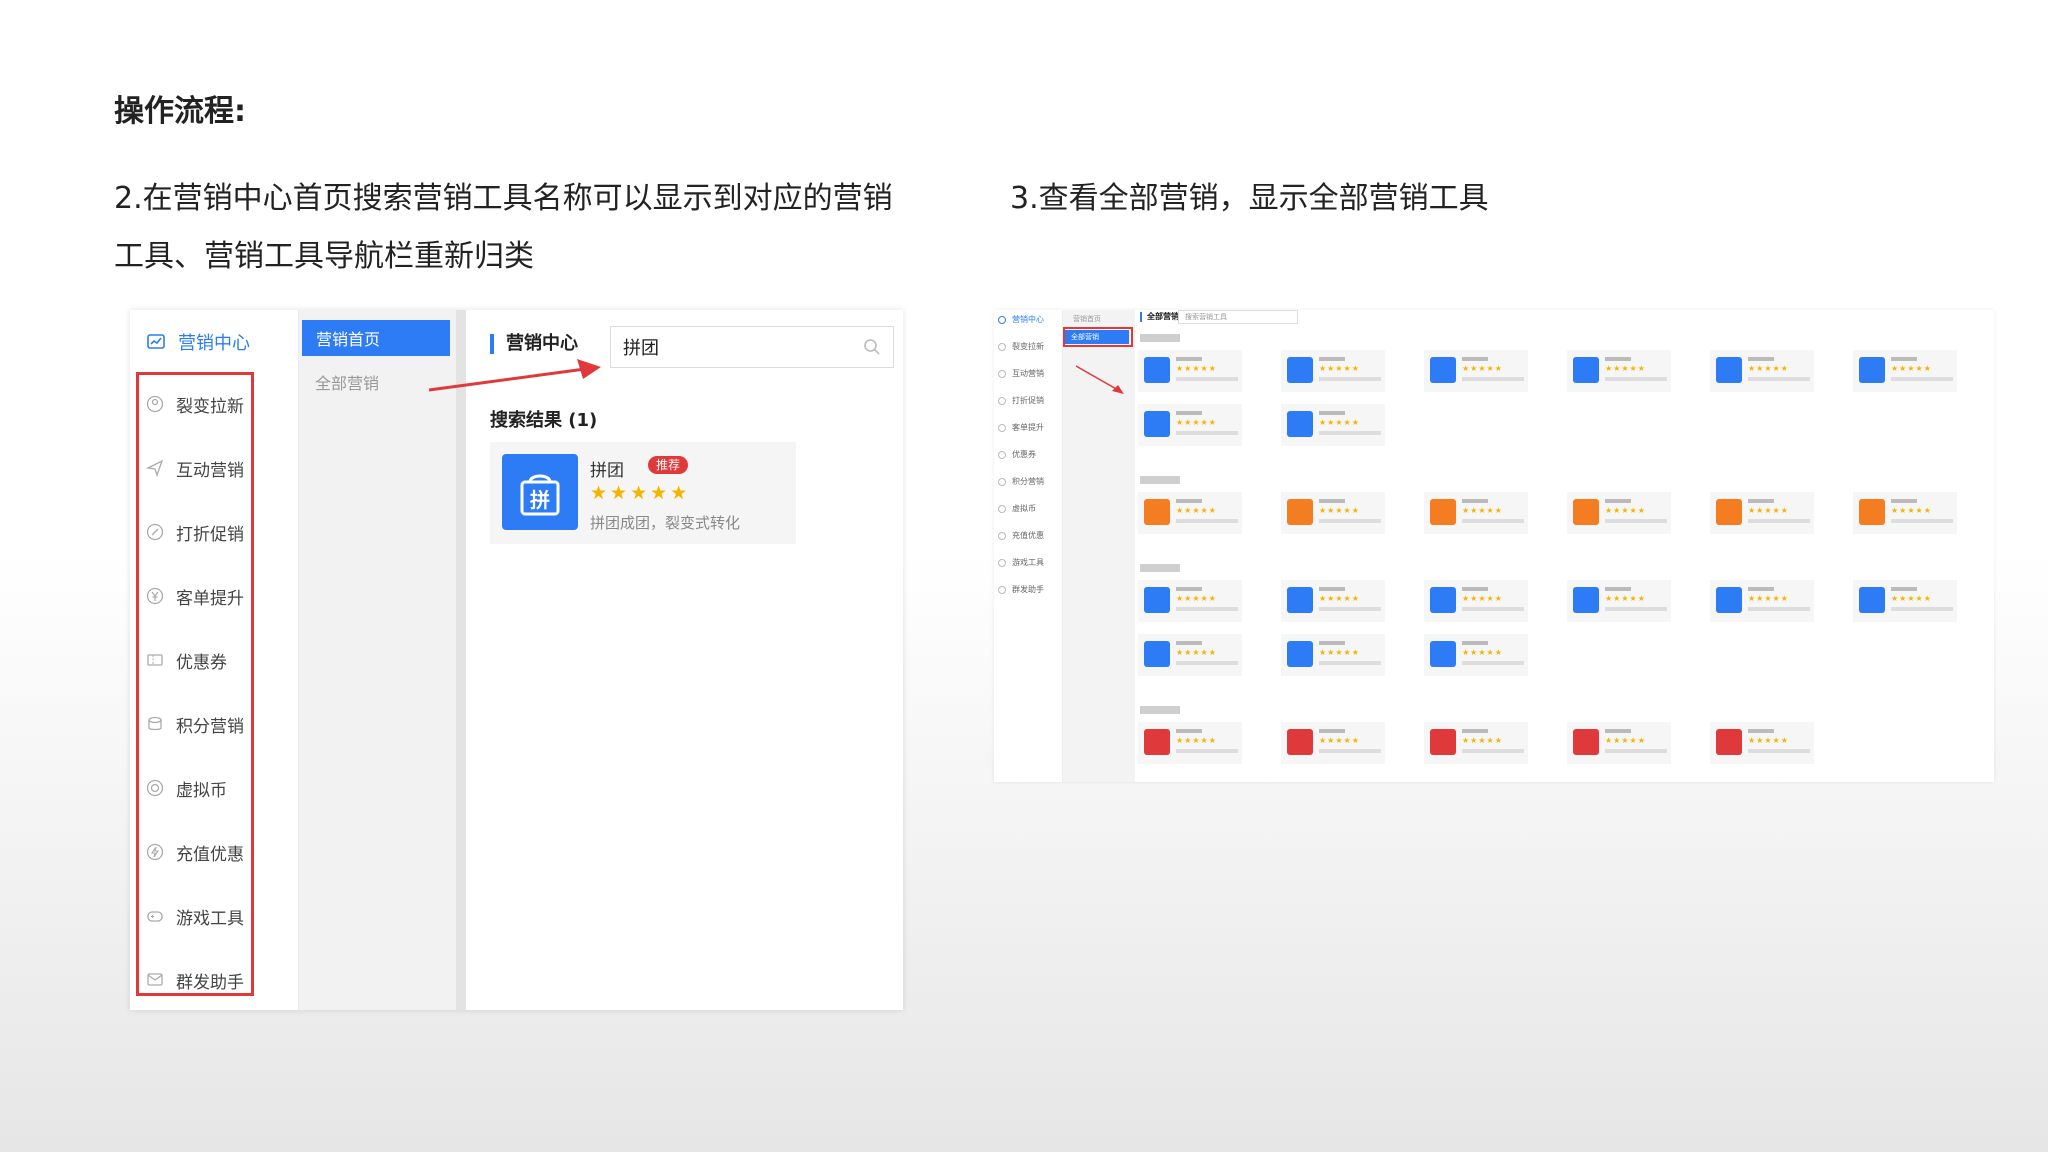 This screenshot has height=1152, width=2048. Describe the element at coordinates (155, 788) in the screenshot. I see `coin-icon` at that location.